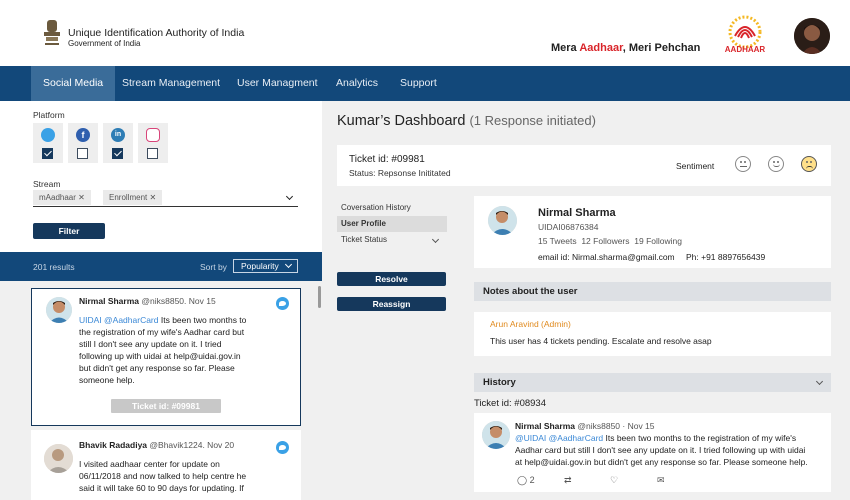 This screenshot has height=500, width=850. I want to click on sort-select: Popularity, so click(265, 266).